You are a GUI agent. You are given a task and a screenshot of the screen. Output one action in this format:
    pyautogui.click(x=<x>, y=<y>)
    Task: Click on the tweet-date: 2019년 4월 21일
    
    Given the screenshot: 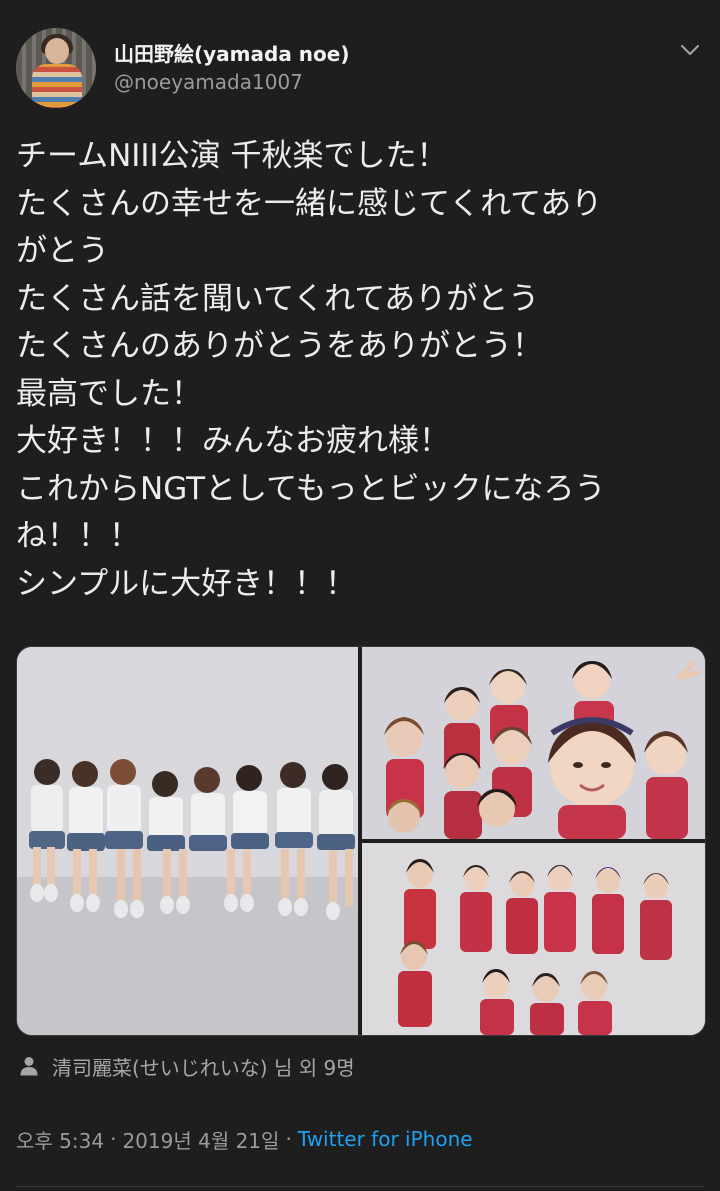 What is the action you would take?
    pyautogui.click(x=201, y=1140)
    